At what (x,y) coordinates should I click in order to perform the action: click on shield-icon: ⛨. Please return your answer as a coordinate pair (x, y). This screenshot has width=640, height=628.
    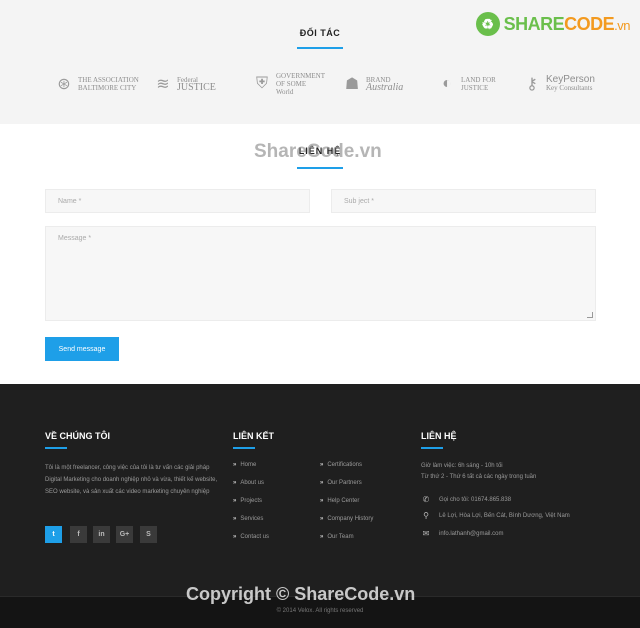
    Looking at the image, I should click on (261, 83).